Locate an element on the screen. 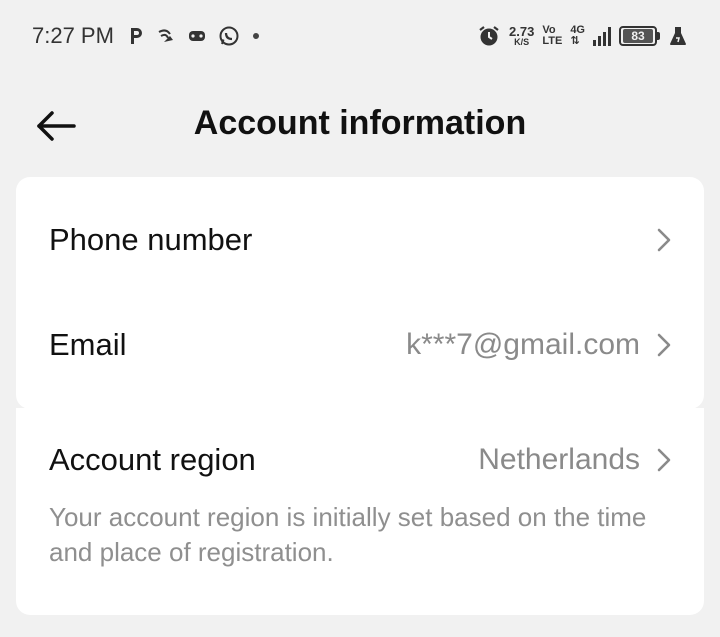 Image resolution: width=720 pixels, height=637 pixels. app-bar: Account information is located at coordinates (360, 125).